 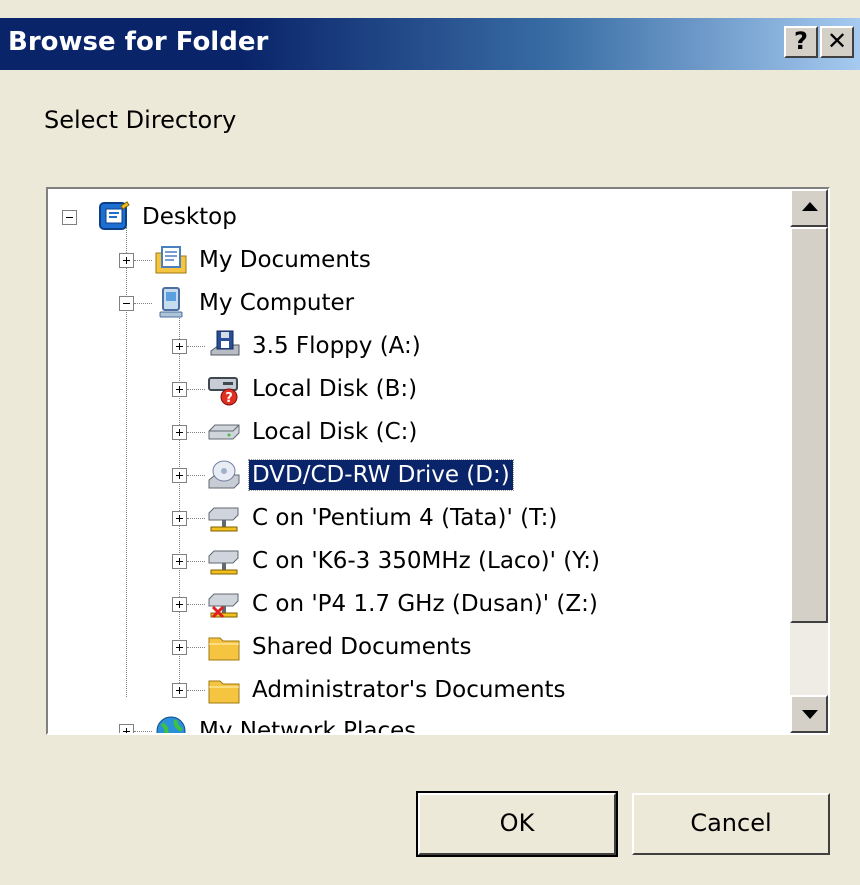 What do you see at coordinates (362, 647) in the screenshot?
I see `tree-item-label: Shared Documents` at bounding box center [362, 647].